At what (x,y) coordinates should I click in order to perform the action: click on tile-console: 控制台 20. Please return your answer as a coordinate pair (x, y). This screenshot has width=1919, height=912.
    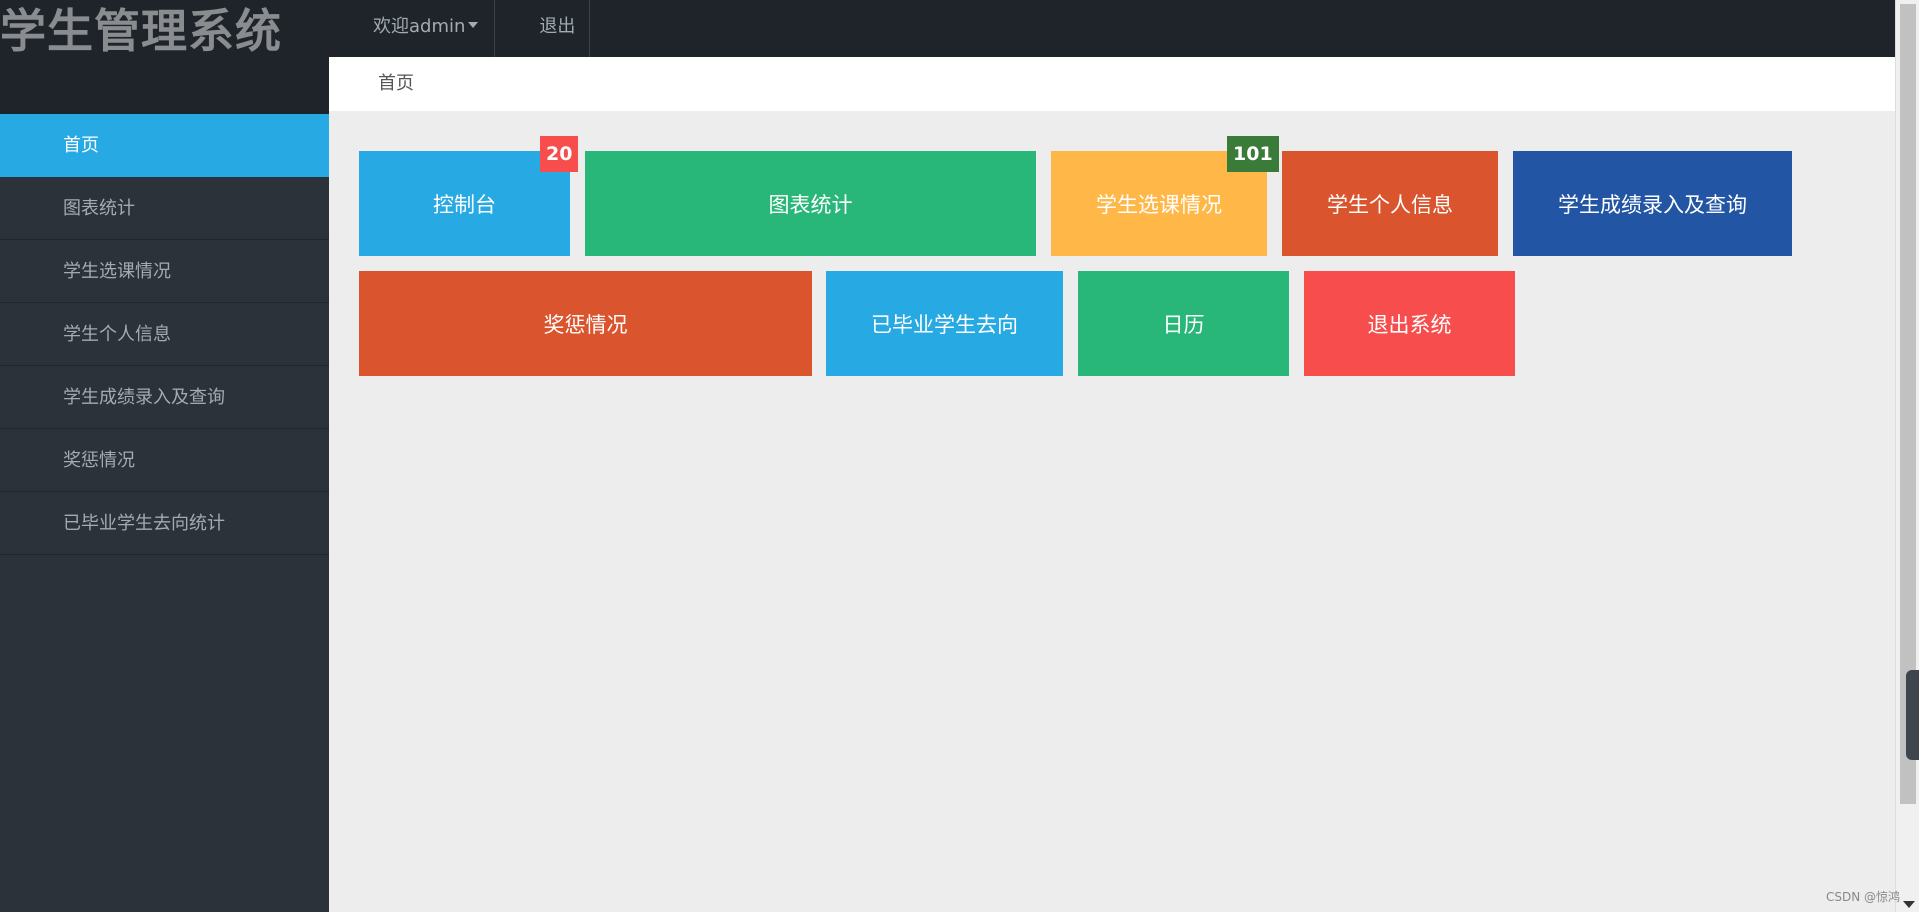
    Looking at the image, I should click on (469, 196).